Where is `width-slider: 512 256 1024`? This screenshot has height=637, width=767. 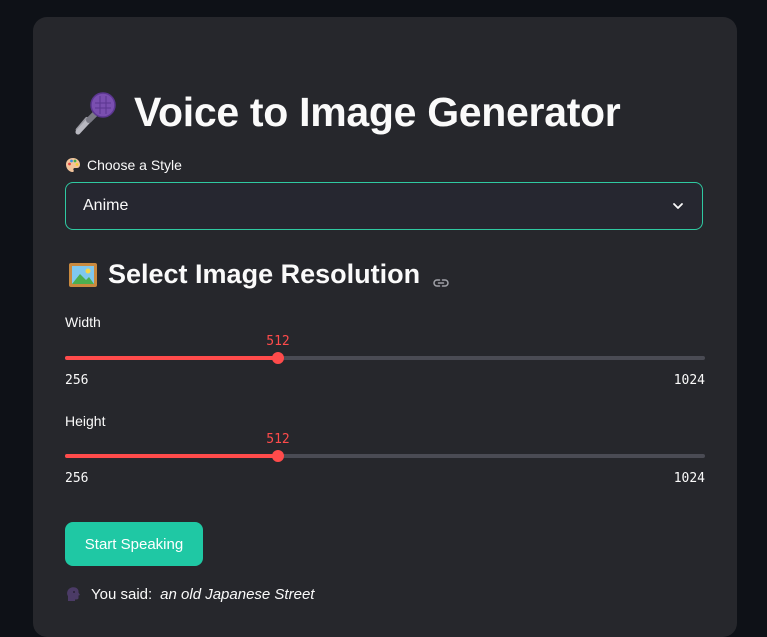
width-slider: 512 256 1024 is located at coordinates (385, 361).